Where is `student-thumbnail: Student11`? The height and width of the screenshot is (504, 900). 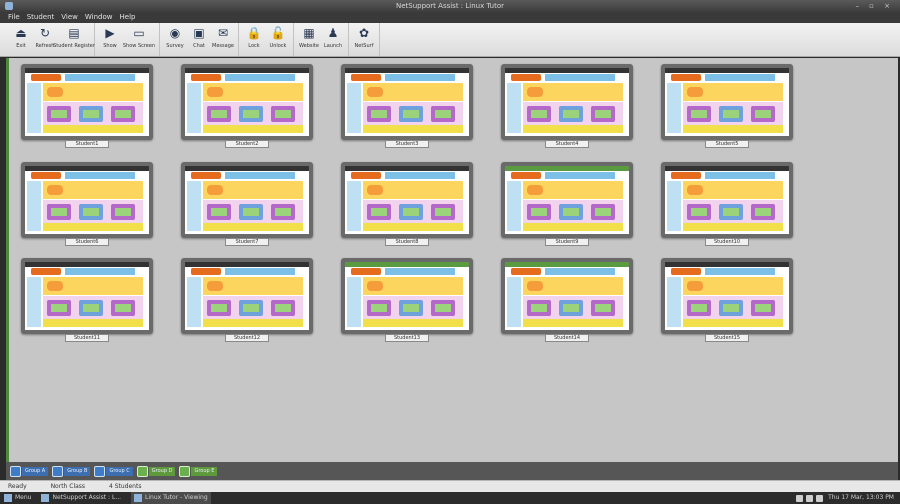
student-thumbnail: Student11 is located at coordinates (87, 301).